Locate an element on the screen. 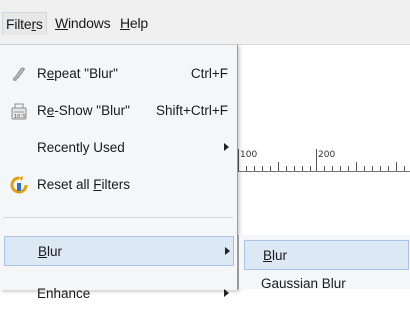 The height and width of the screenshot is (309, 410). menu-separator is located at coordinates (118, 217).